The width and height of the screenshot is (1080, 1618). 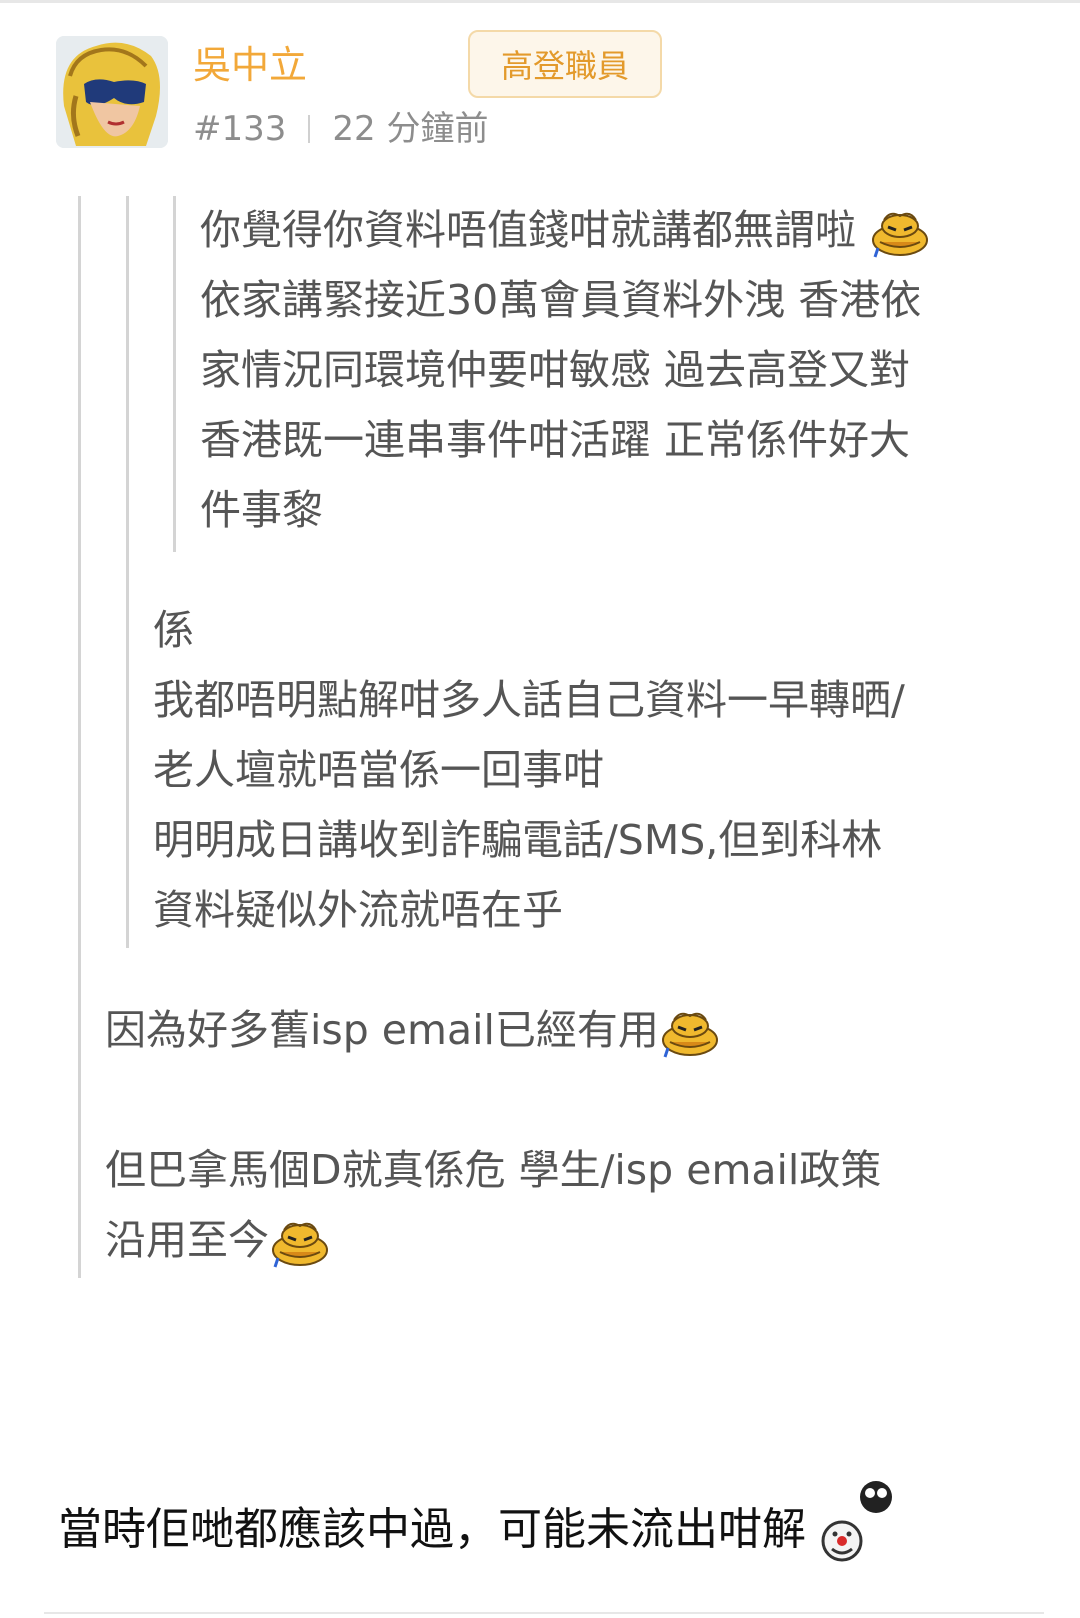 I want to click on user-avatar, so click(x=112, y=92).